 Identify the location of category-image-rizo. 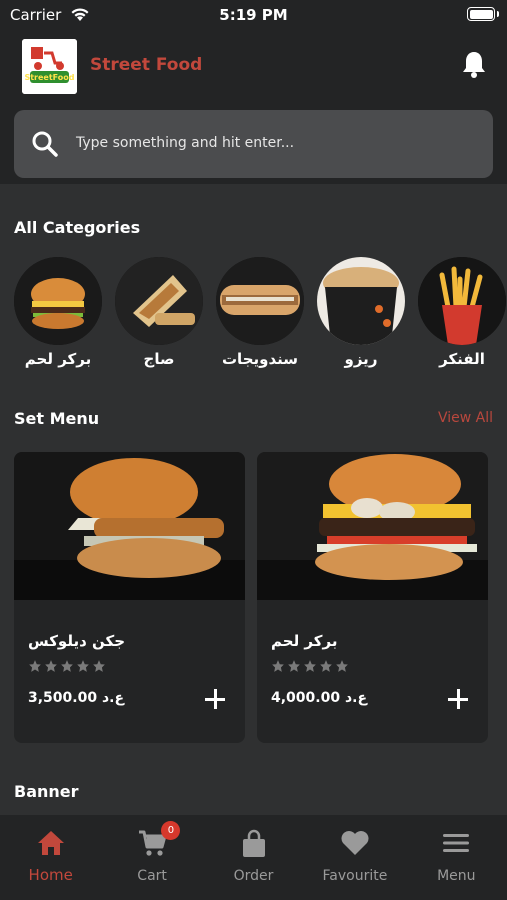
(361, 301).